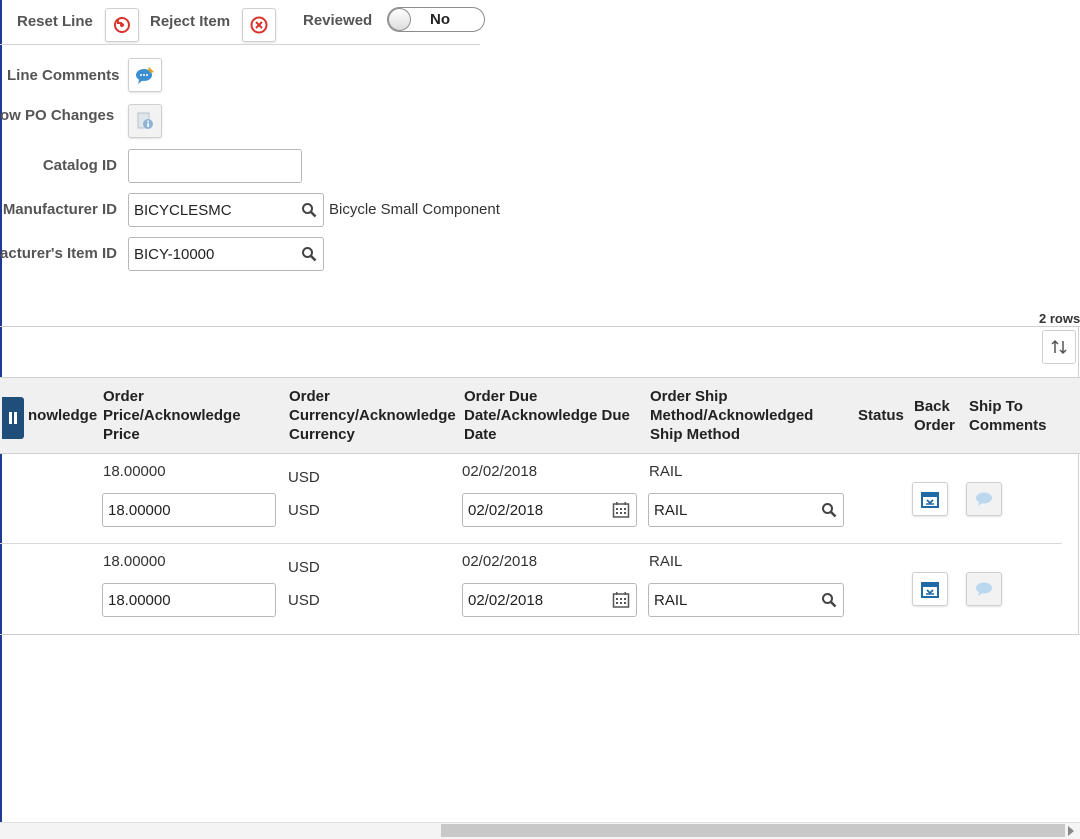  I want to click on col-header-currency: Order Currency/Acknowledge Currency, so click(372, 415).